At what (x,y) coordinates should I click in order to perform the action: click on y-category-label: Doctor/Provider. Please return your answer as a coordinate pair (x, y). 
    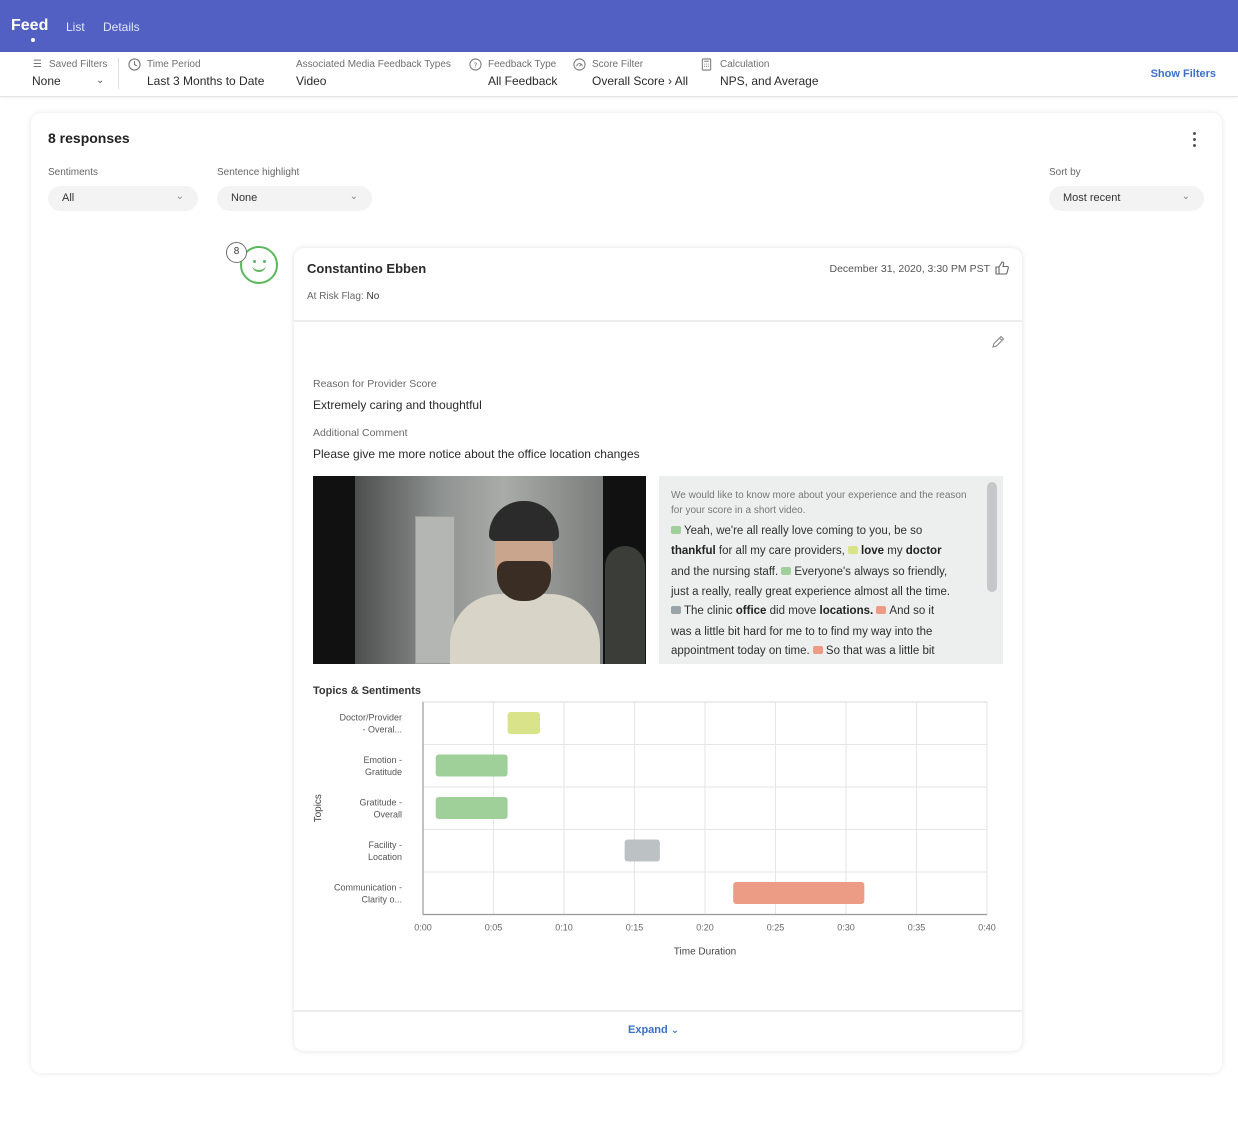
    Looking at the image, I should click on (370, 717).